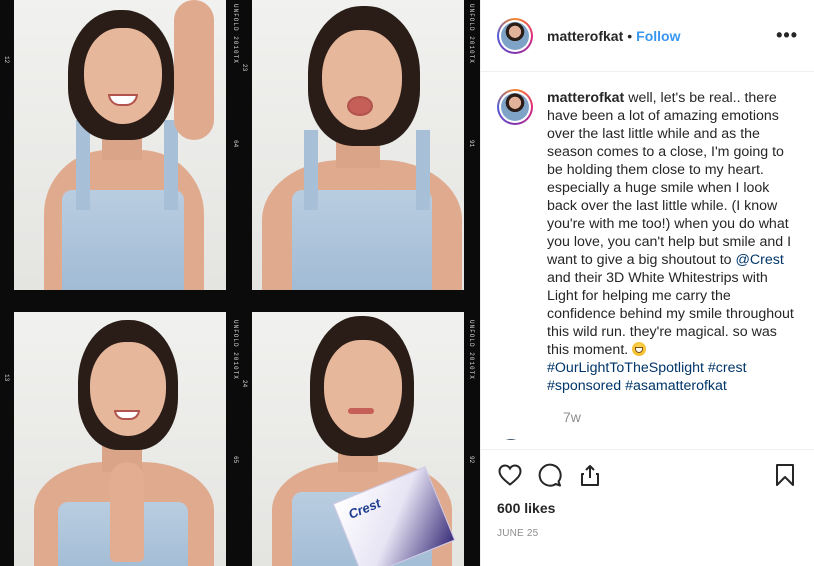 This screenshot has width=814, height=566. I want to click on heart-icon, so click(510, 475).